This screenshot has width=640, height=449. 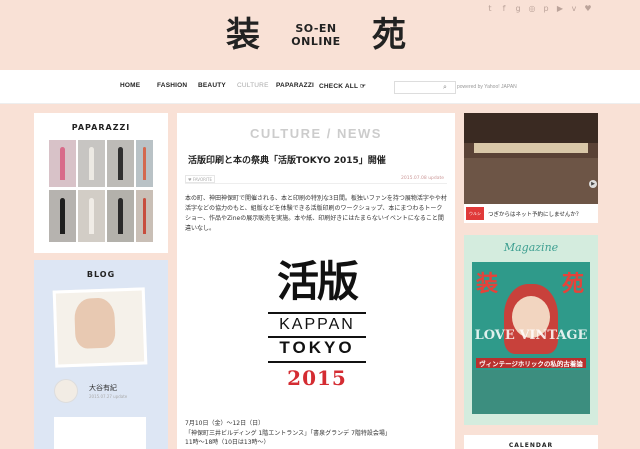 What do you see at coordinates (130, 85) in the screenshot?
I see `nav-home: HOME` at bounding box center [130, 85].